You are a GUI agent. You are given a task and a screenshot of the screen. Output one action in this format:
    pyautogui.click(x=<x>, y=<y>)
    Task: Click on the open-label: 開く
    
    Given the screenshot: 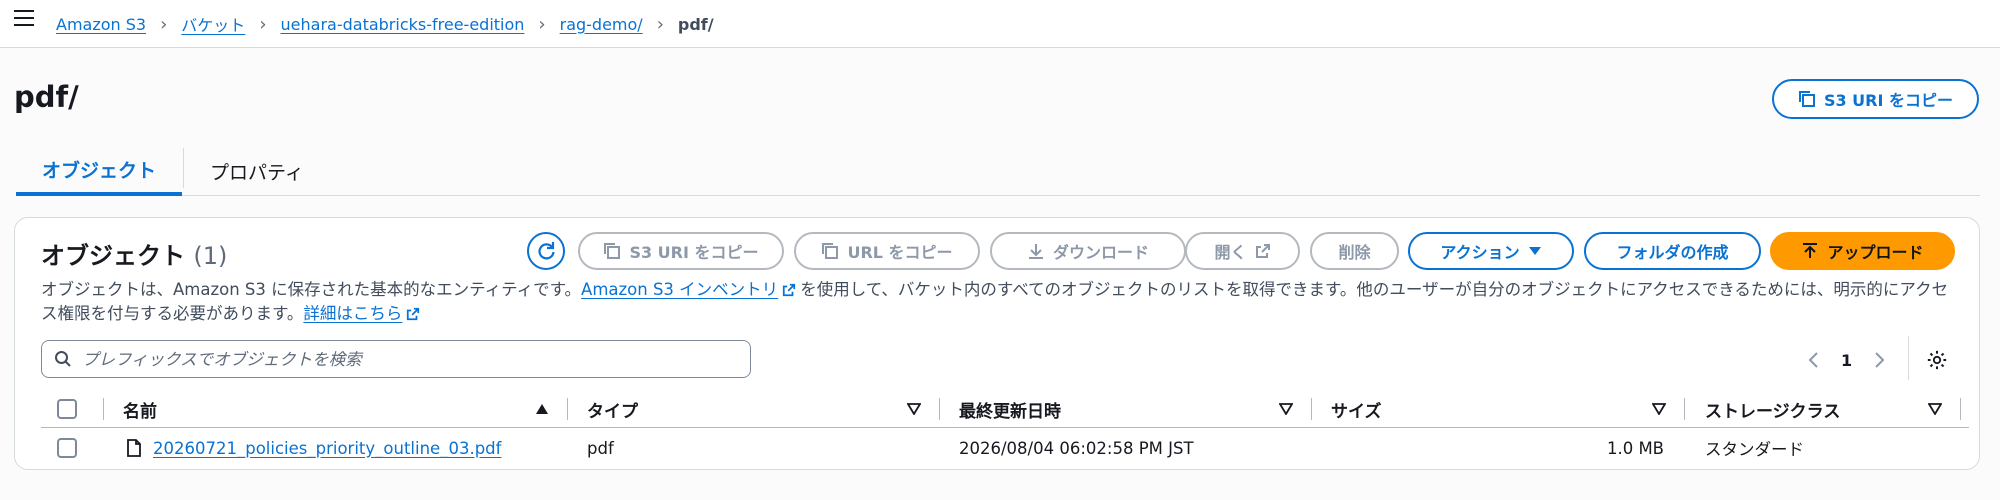 What is the action you would take?
    pyautogui.click(x=1230, y=252)
    